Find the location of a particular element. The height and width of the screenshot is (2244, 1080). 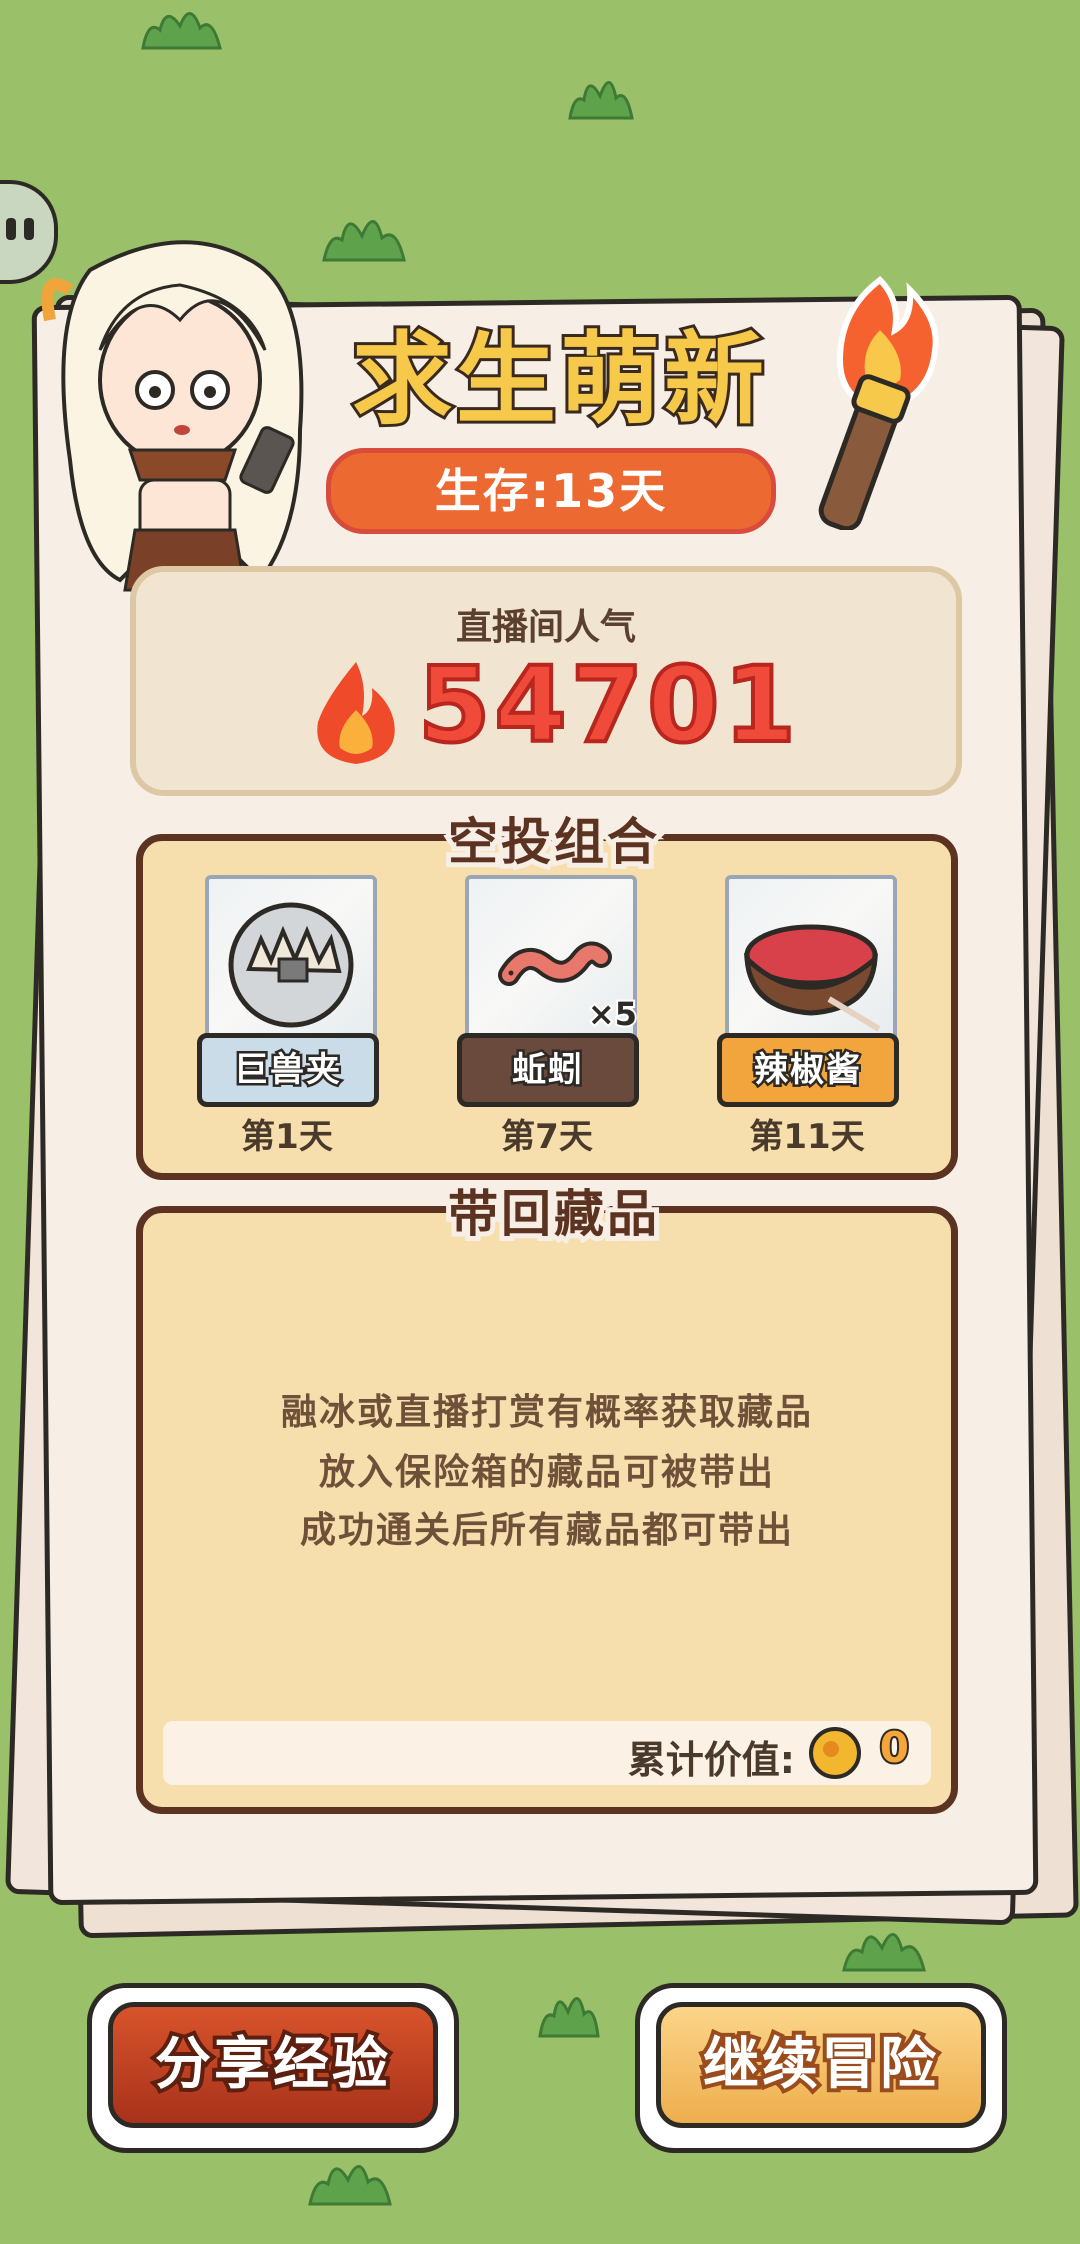

airdrop-panel: 巨兽夹 第1天 ×5 蚯蚓 第7天 辣椒酱 第11天 is located at coordinates (547, 1007).